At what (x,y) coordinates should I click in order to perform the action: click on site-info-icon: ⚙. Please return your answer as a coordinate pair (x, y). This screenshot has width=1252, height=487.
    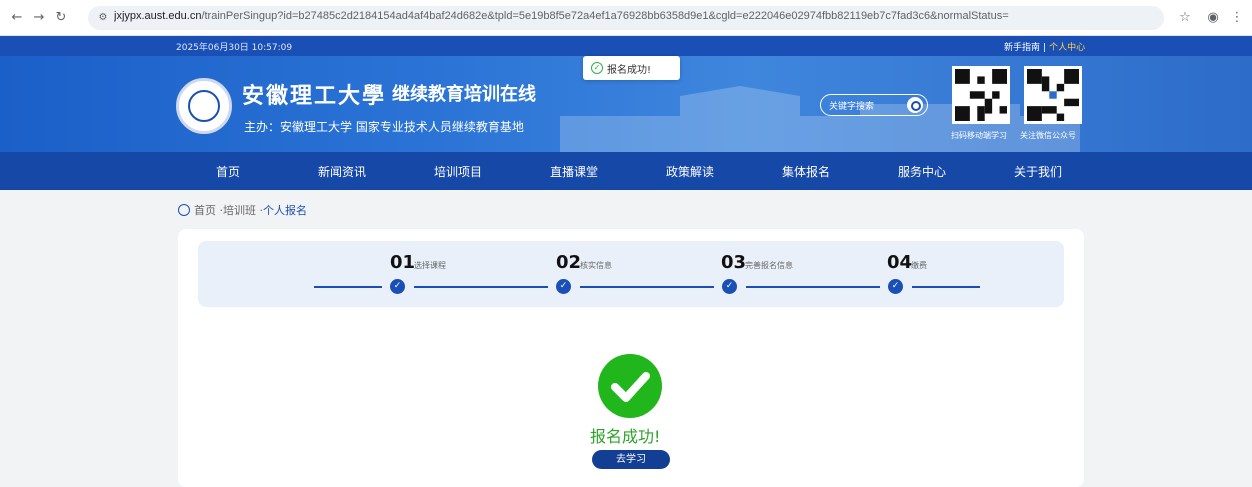
    Looking at the image, I should click on (103, 18).